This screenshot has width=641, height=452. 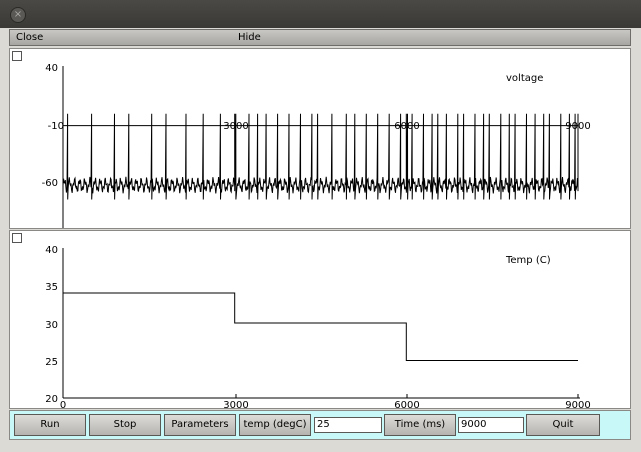 What do you see at coordinates (51, 287) in the screenshot?
I see `temp-tick-label: 35` at bounding box center [51, 287].